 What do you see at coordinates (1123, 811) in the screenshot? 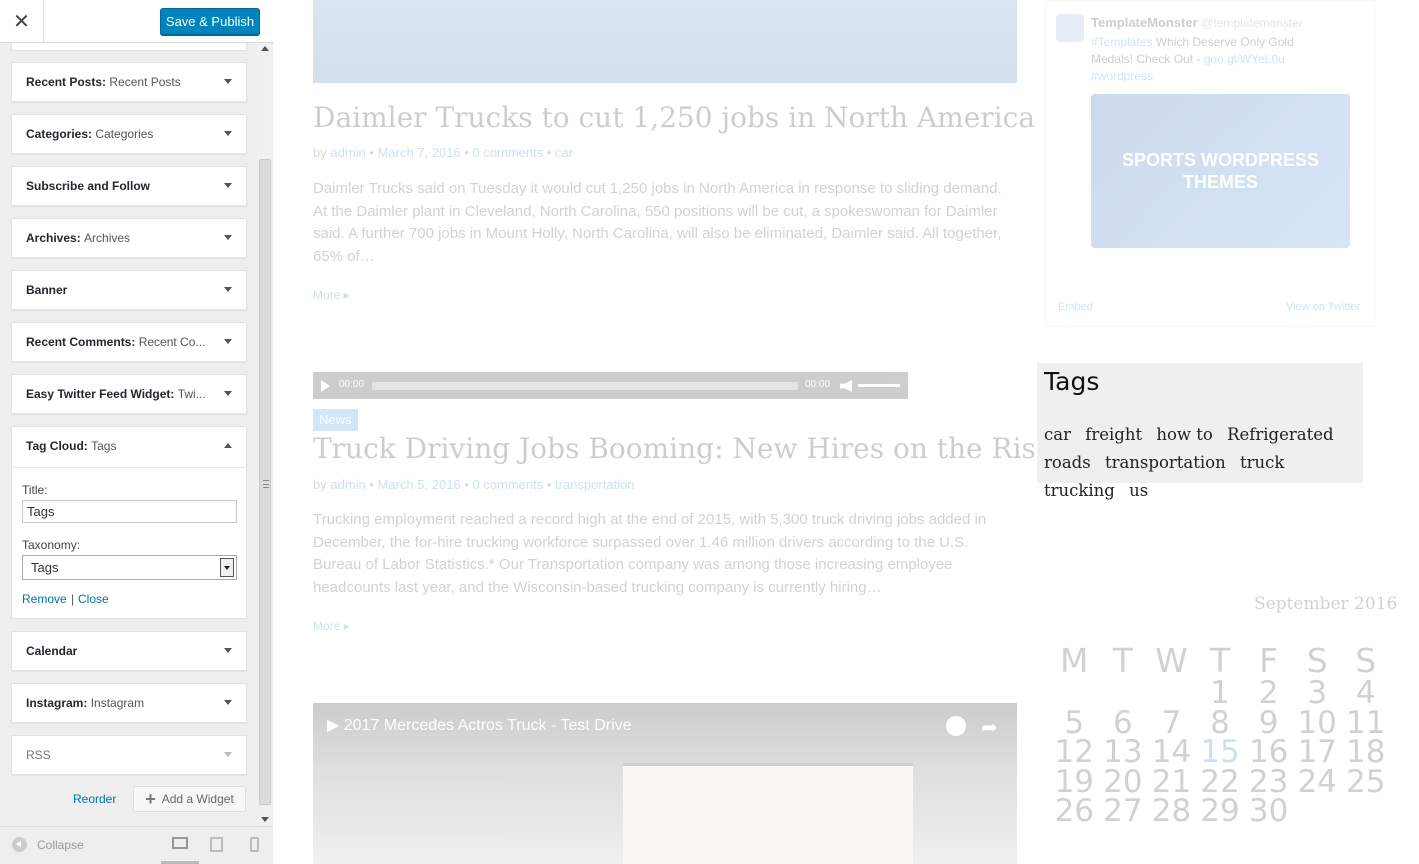
I see `calendar-day: 27` at bounding box center [1123, 811].